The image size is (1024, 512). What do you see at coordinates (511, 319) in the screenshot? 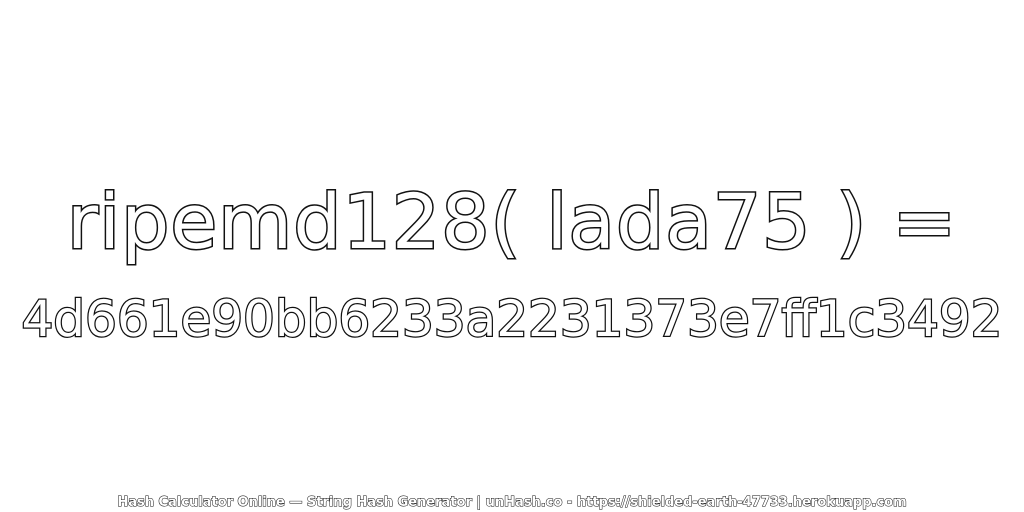
I see `hash-value: 4d661e90bb6233a2231373e7ff1c3492` at bounding box center [511, 319].